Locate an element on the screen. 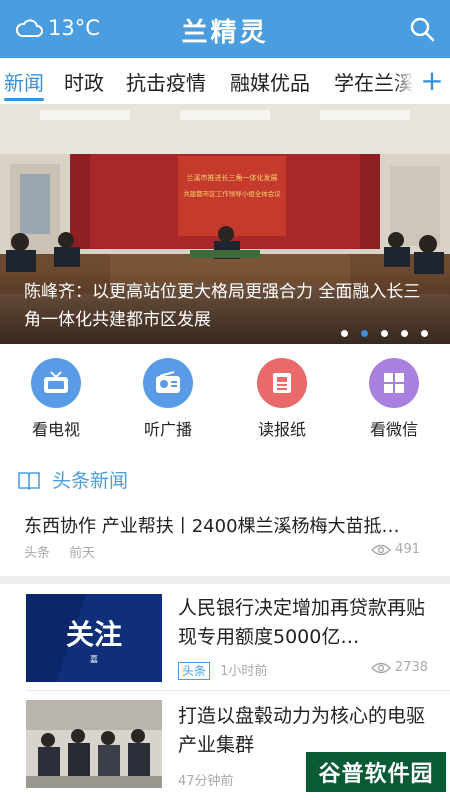  quick-link-label: 看电视 is located at coordinates (55, 429).